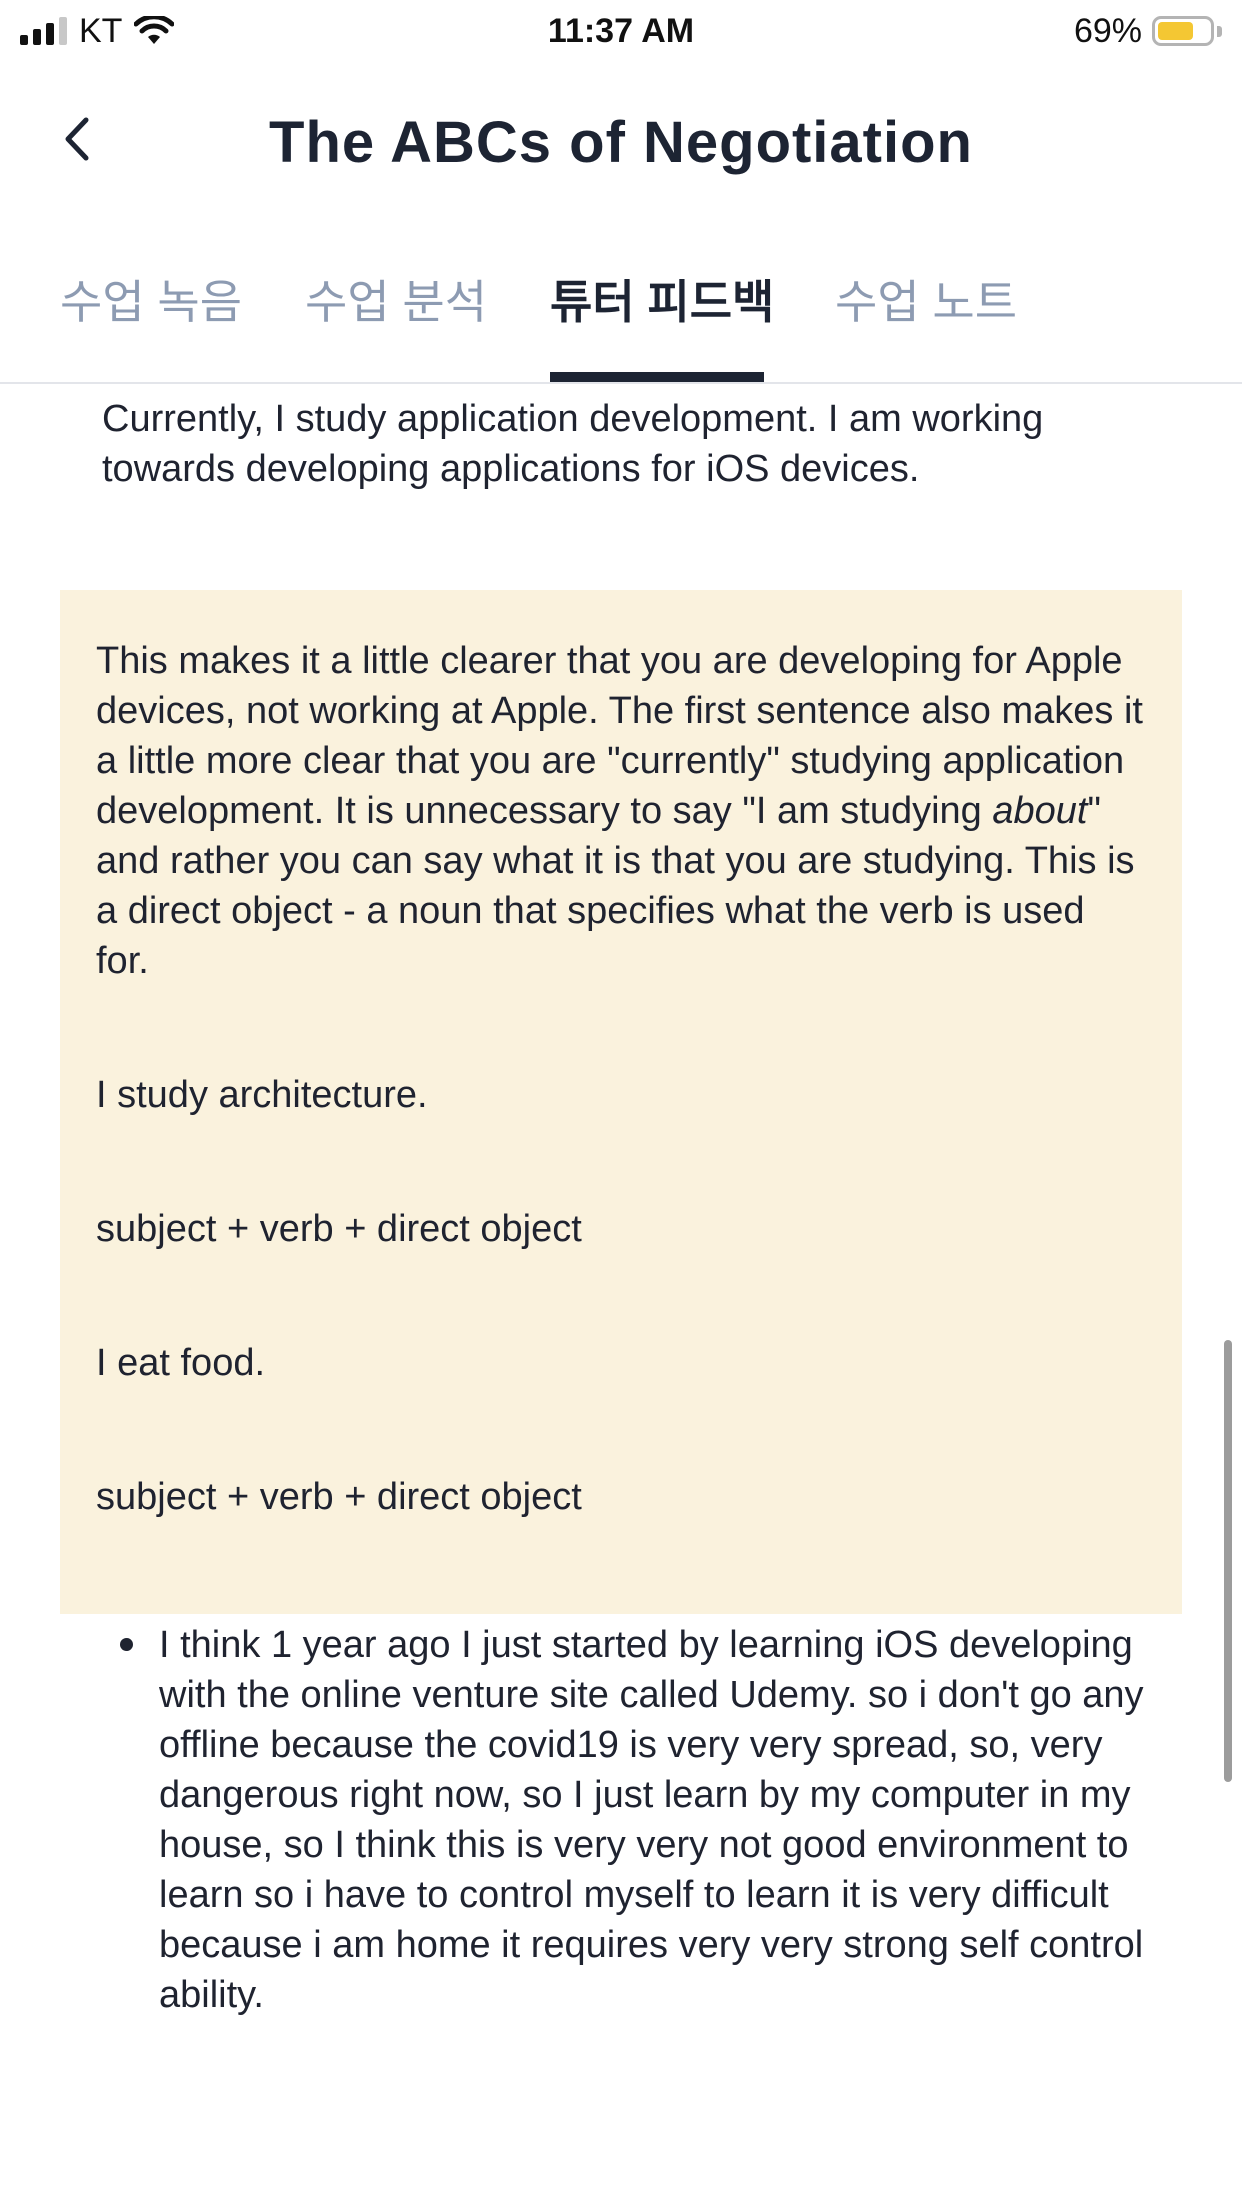 The height and width of the screenshot is (2208, 1242). I want to click on page-title: The ABCs of Negotiation, so click(621, 142).